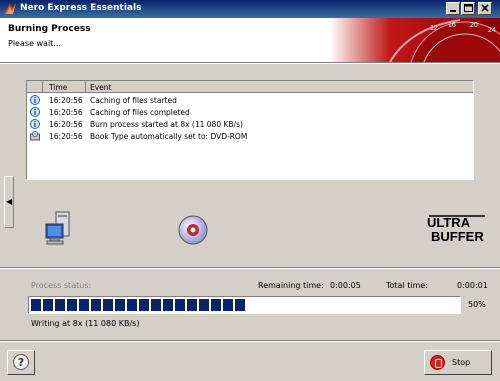 The width and height of the screenshot is (500, 381). I want to click on close-button, so click(485, 8).